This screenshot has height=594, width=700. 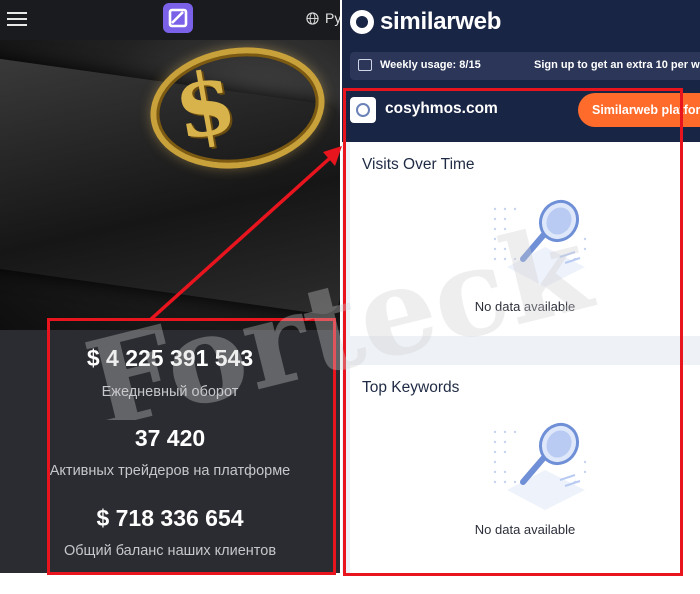 I want to click on similarweb-logo: similarweb, so click(x=425, y=22).